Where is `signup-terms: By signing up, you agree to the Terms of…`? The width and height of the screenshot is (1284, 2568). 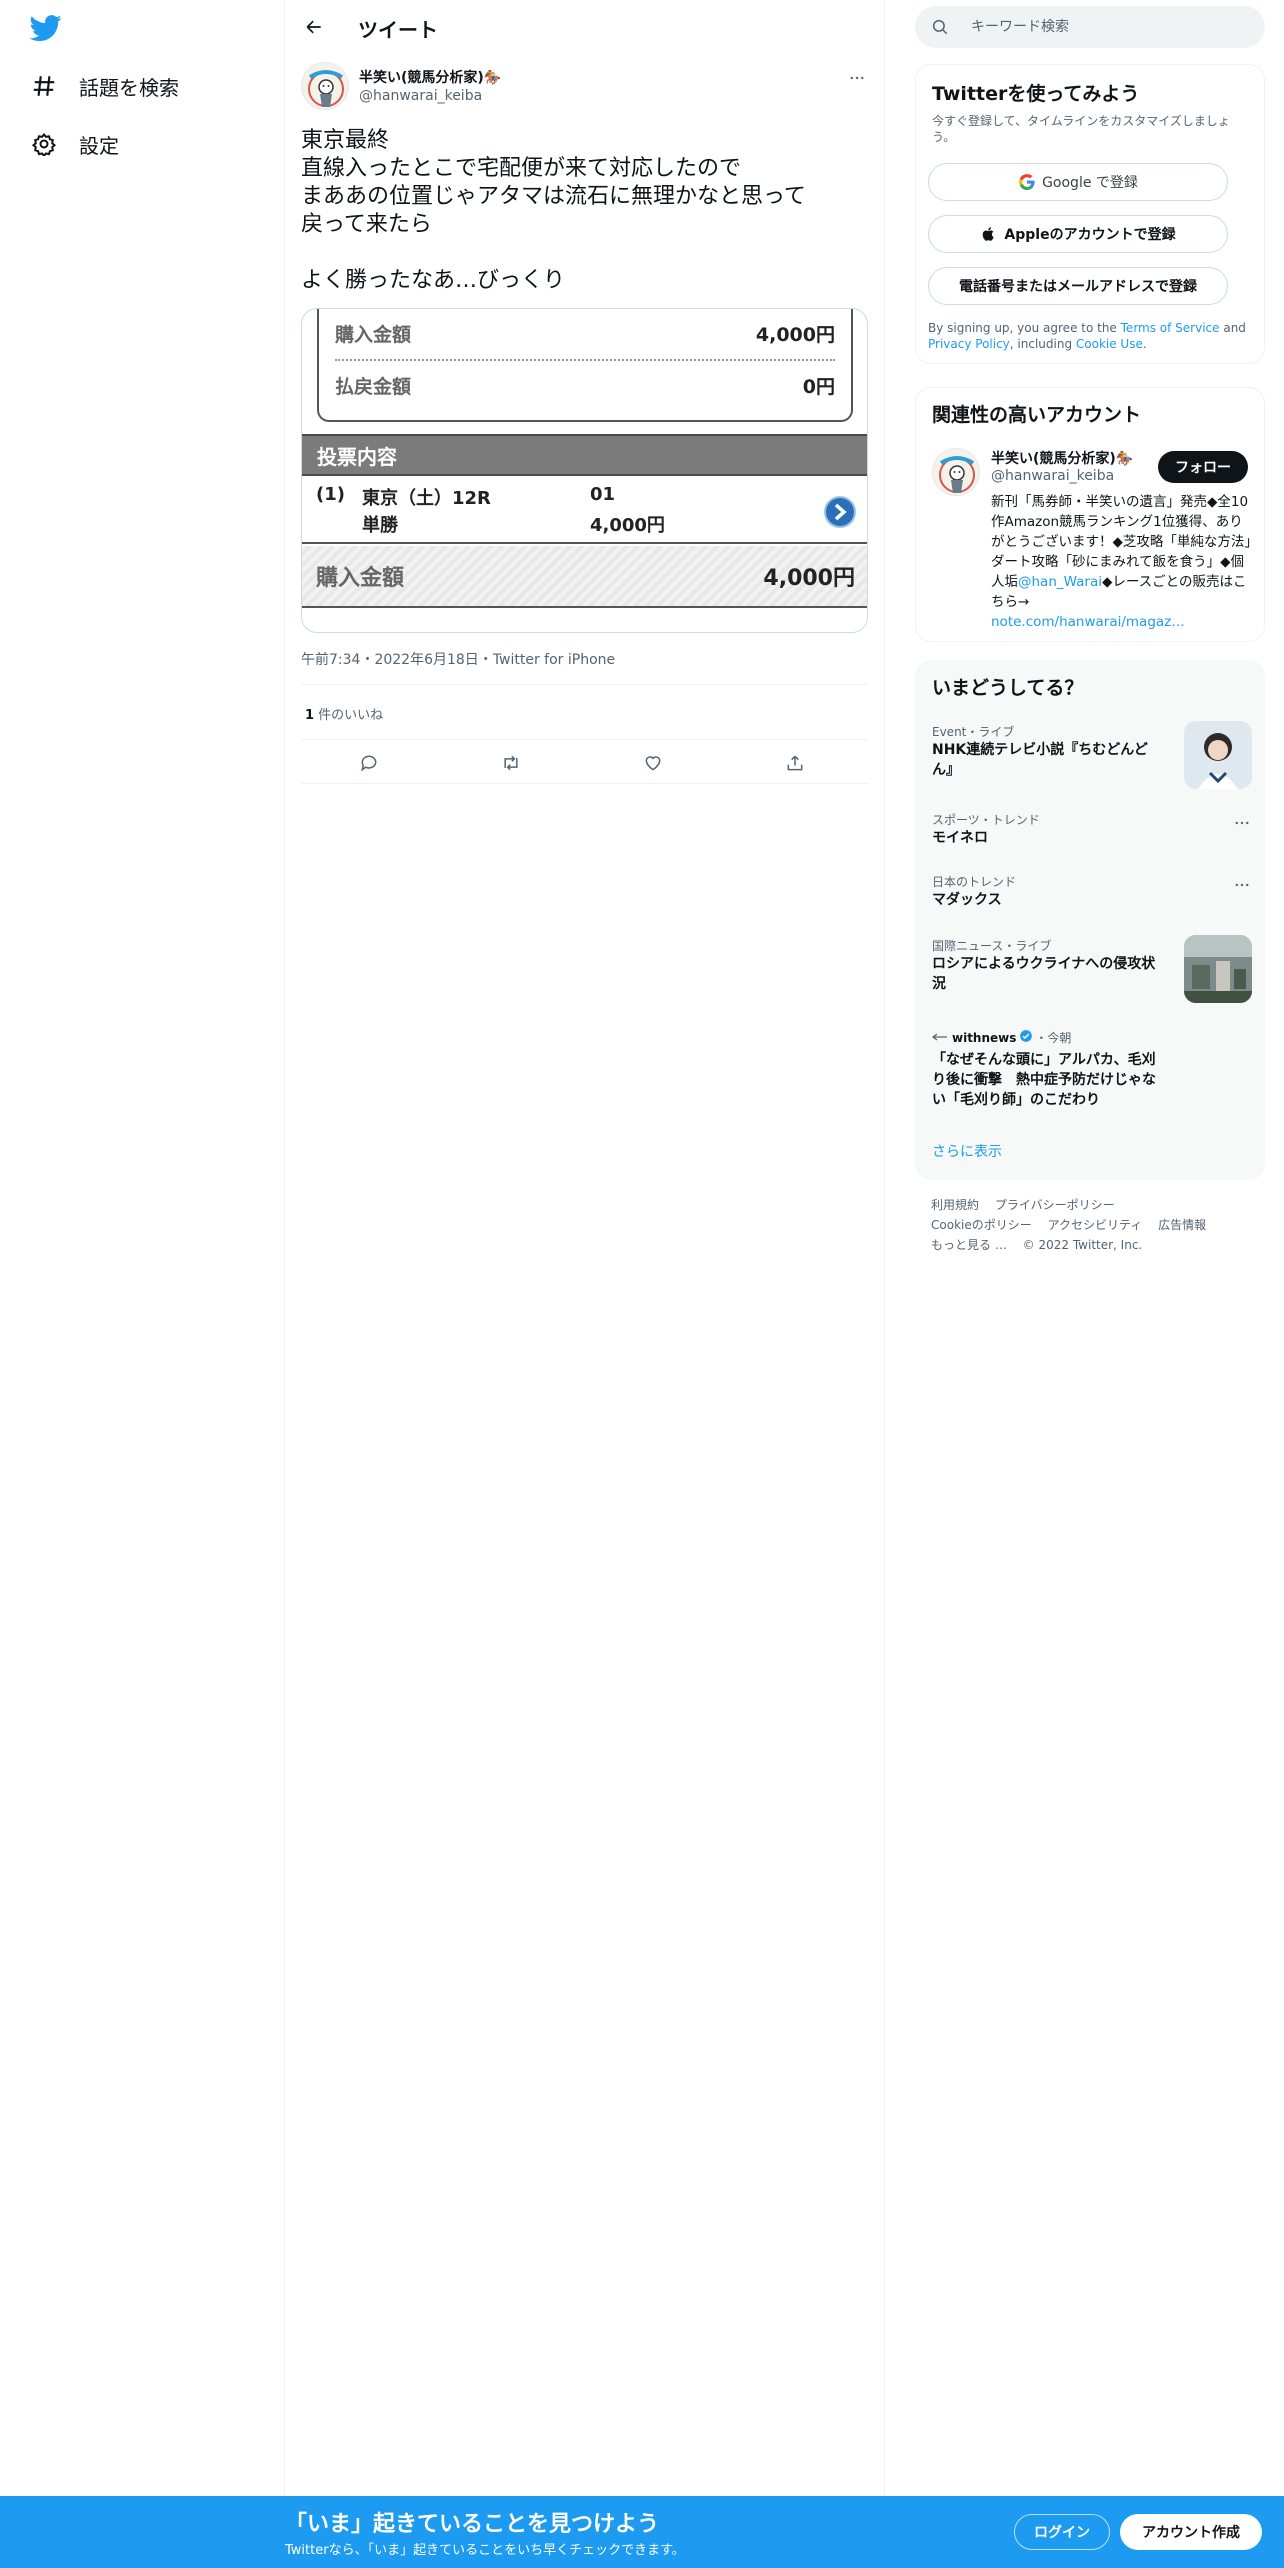
signup-terms: By signing up, you agree to the Terms of… is located at coordinates (1090, 336).